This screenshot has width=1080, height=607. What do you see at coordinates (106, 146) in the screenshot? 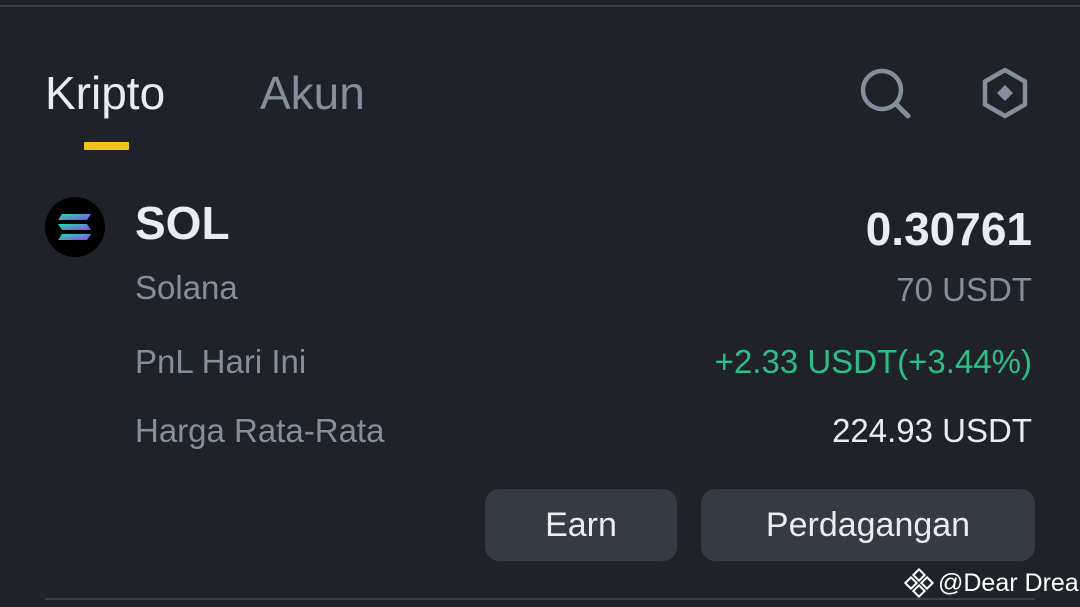
I see `active-tab-indicator` at bounding box center [106, 146].